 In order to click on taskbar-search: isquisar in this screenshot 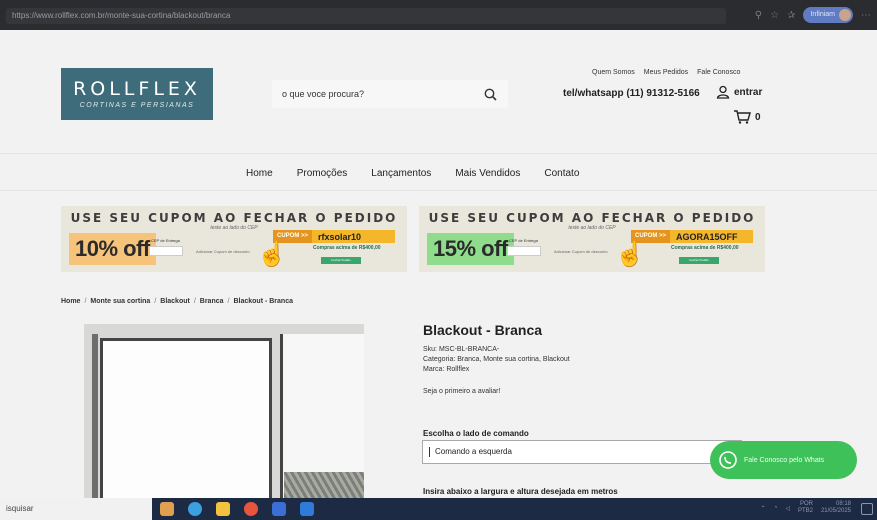, I will do `click(76, 509)`.